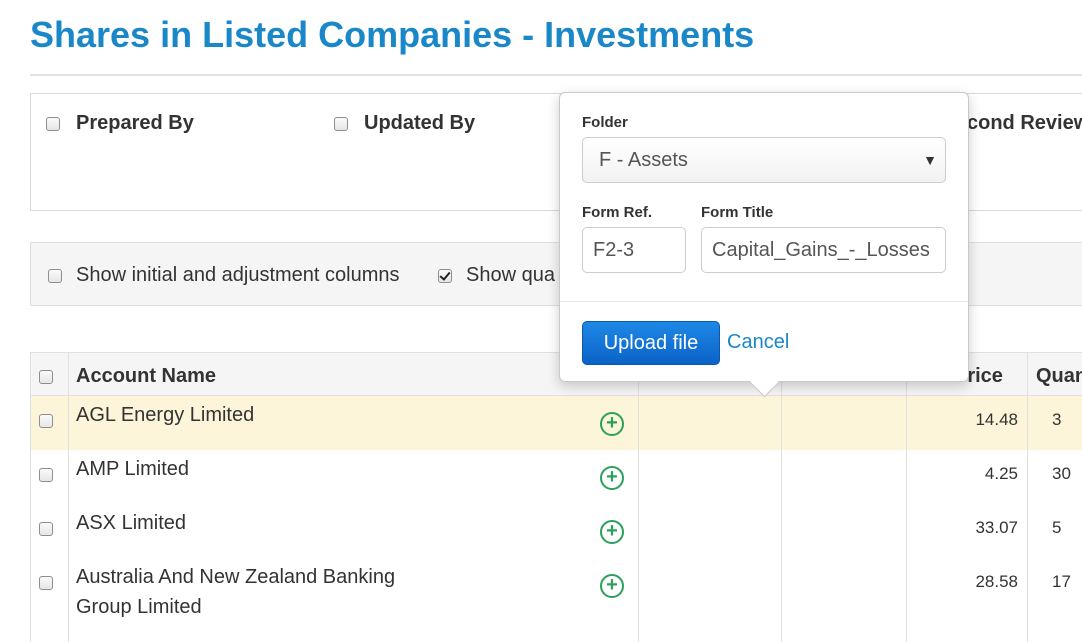 The width and height of the screenshot is (1082, 642). What do you see at coordinates (996, 527) in the screenshot?
I see `mkt-price: 33.07` at bounding box center [996, 527].